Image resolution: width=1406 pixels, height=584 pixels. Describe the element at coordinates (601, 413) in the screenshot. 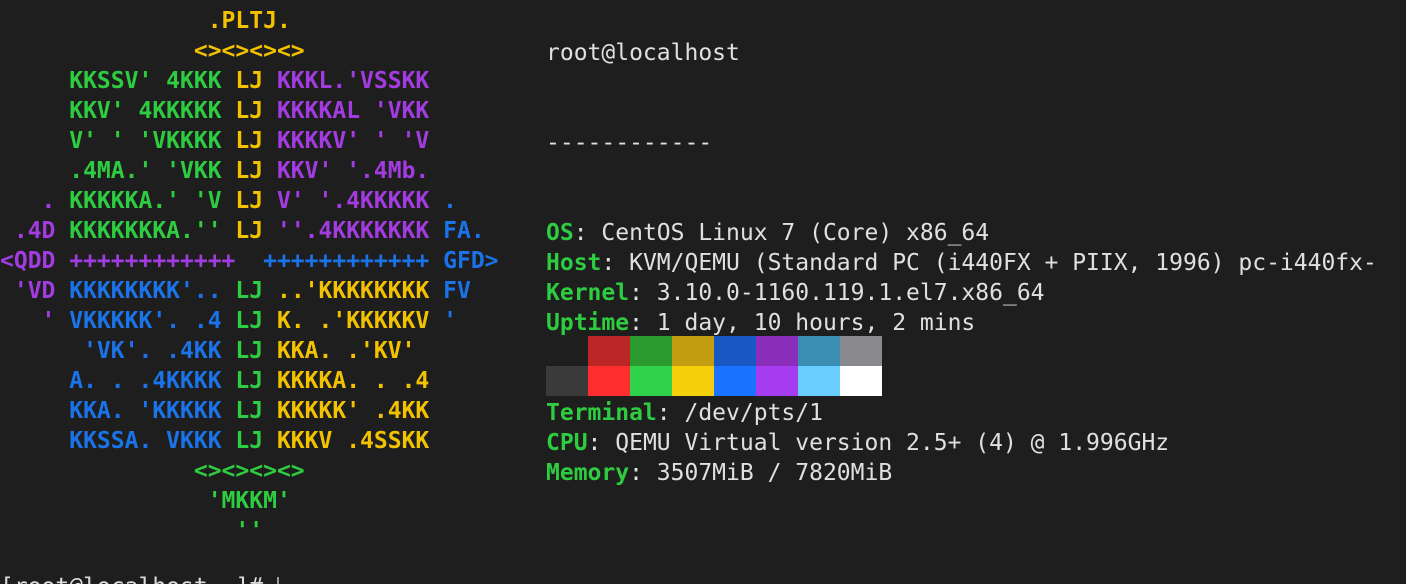

I see `info-key: Terminal` at that location.